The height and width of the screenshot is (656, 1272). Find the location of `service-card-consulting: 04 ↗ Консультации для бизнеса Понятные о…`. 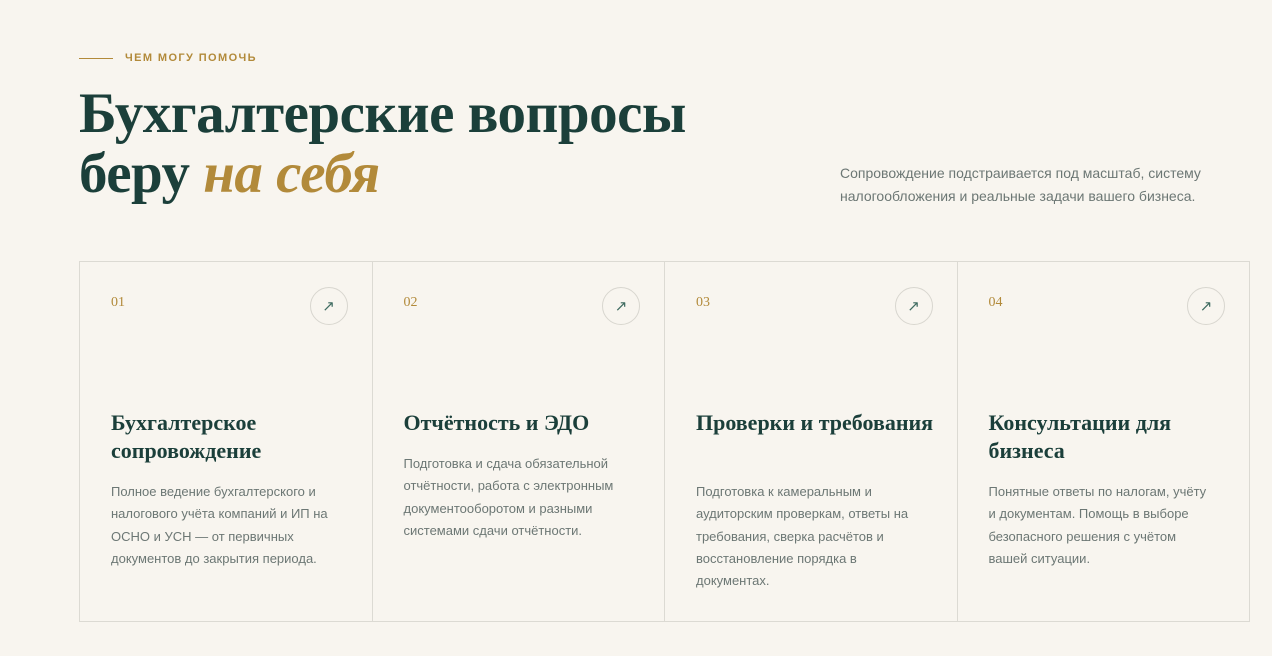

service-card-consulting: 04 ↗ Консультации для бизнеса Понятные о… is located at coordinates (1104, 441).